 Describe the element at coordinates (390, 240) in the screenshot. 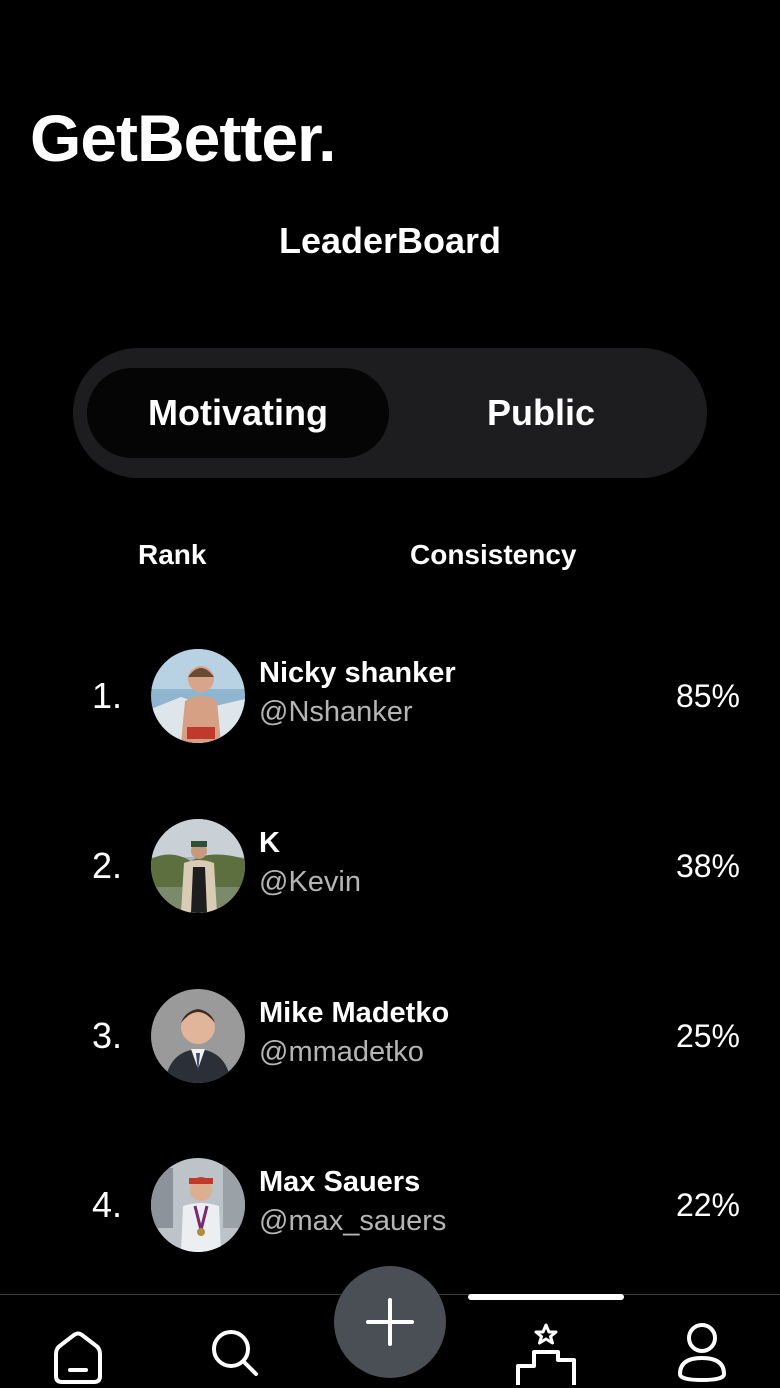

I see `page-title: LeaderBoard` at that location.